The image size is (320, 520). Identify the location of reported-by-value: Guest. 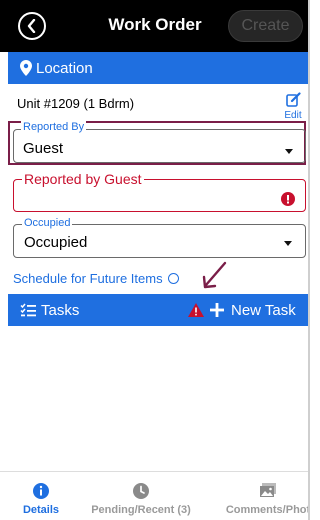
(43, 148).